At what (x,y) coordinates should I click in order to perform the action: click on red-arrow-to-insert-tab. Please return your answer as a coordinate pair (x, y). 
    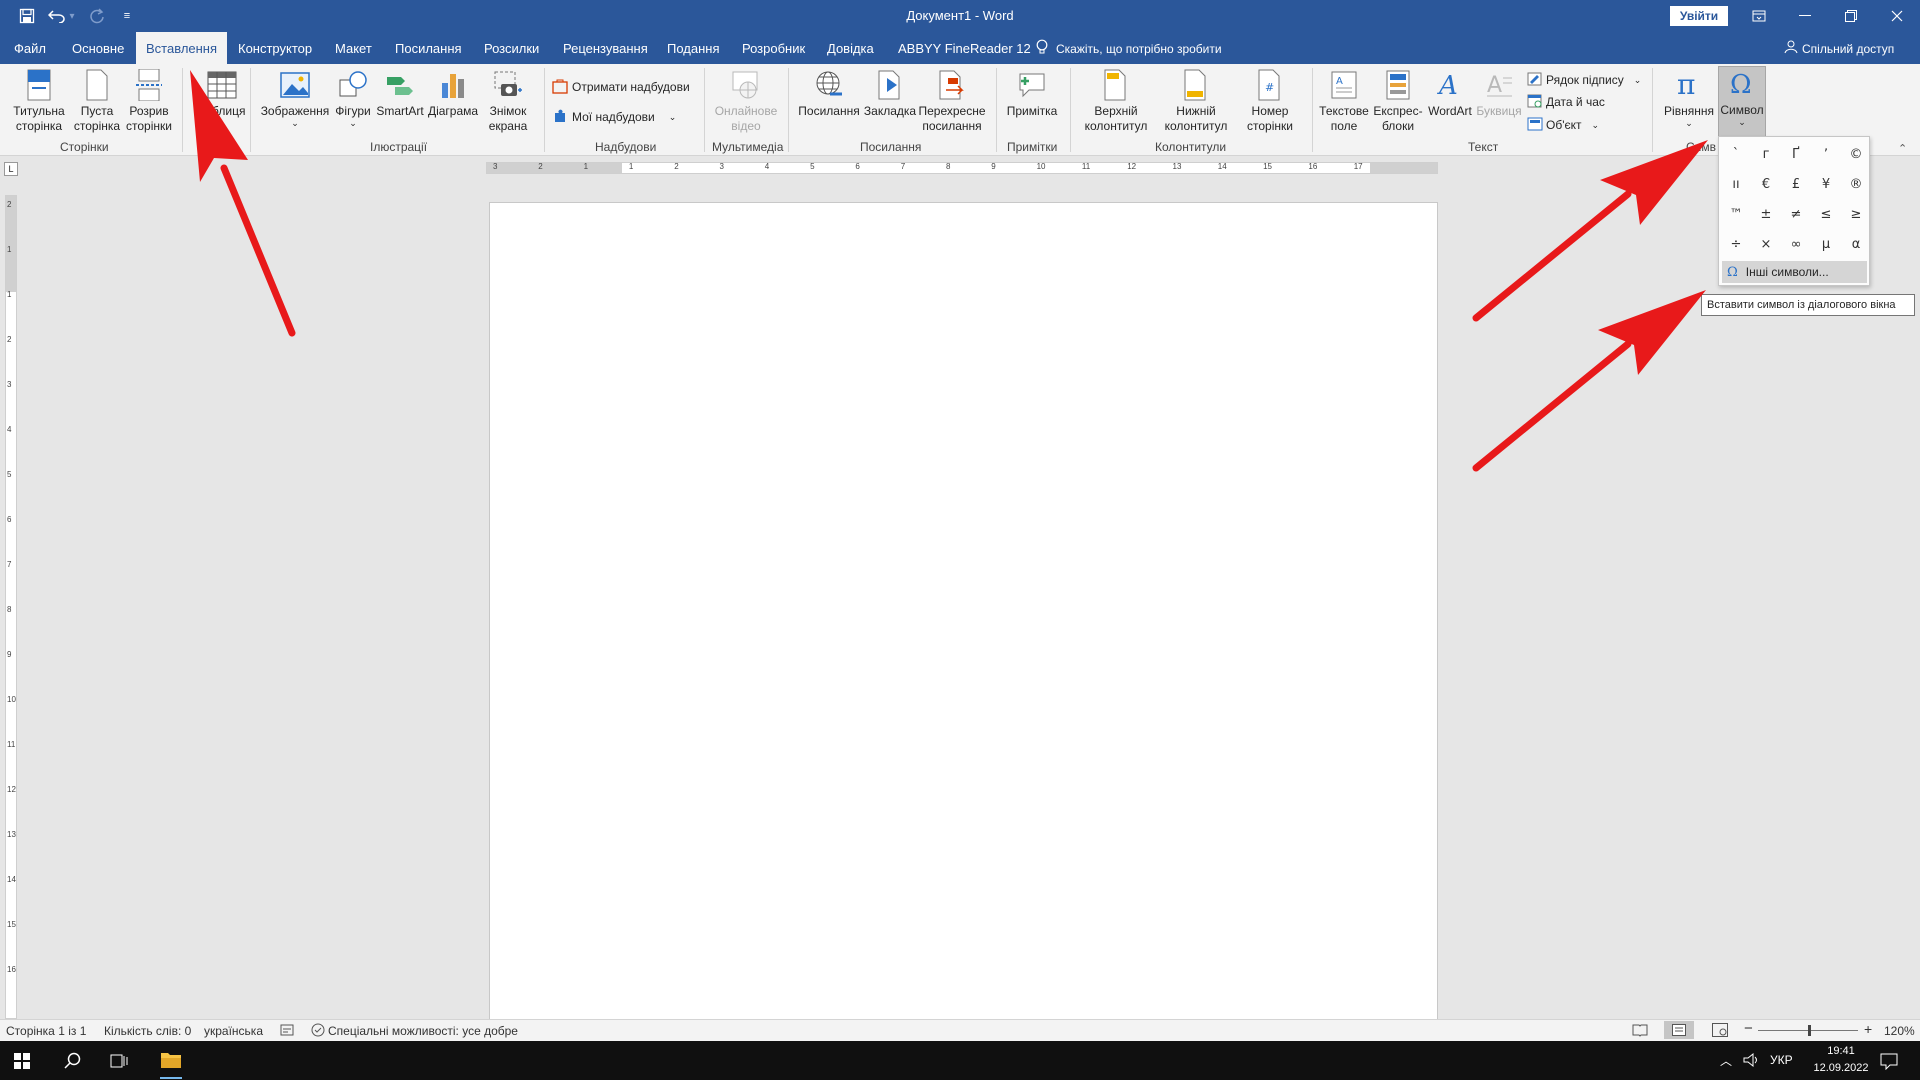
    Looking at the image, I should click on (243, 203).